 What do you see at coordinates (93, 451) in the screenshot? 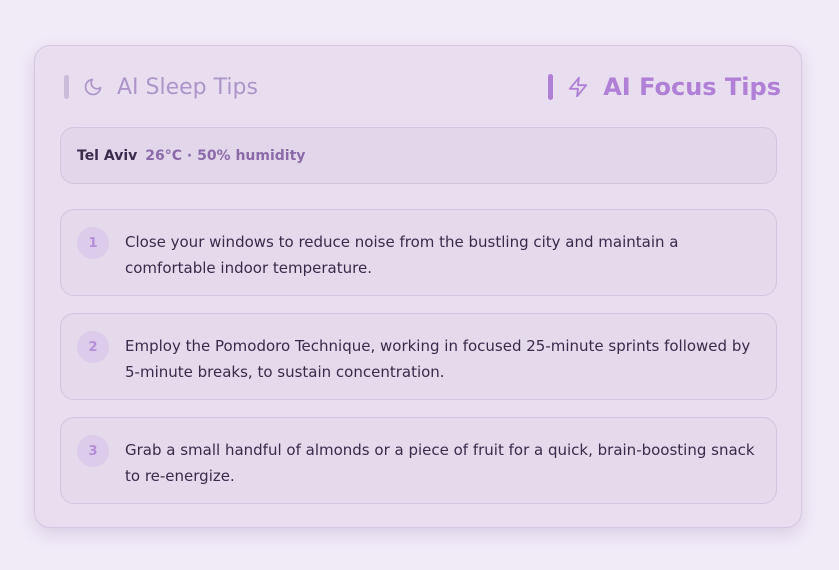
I see `tip-number-badge: 3` at bounding box center [93, 451].